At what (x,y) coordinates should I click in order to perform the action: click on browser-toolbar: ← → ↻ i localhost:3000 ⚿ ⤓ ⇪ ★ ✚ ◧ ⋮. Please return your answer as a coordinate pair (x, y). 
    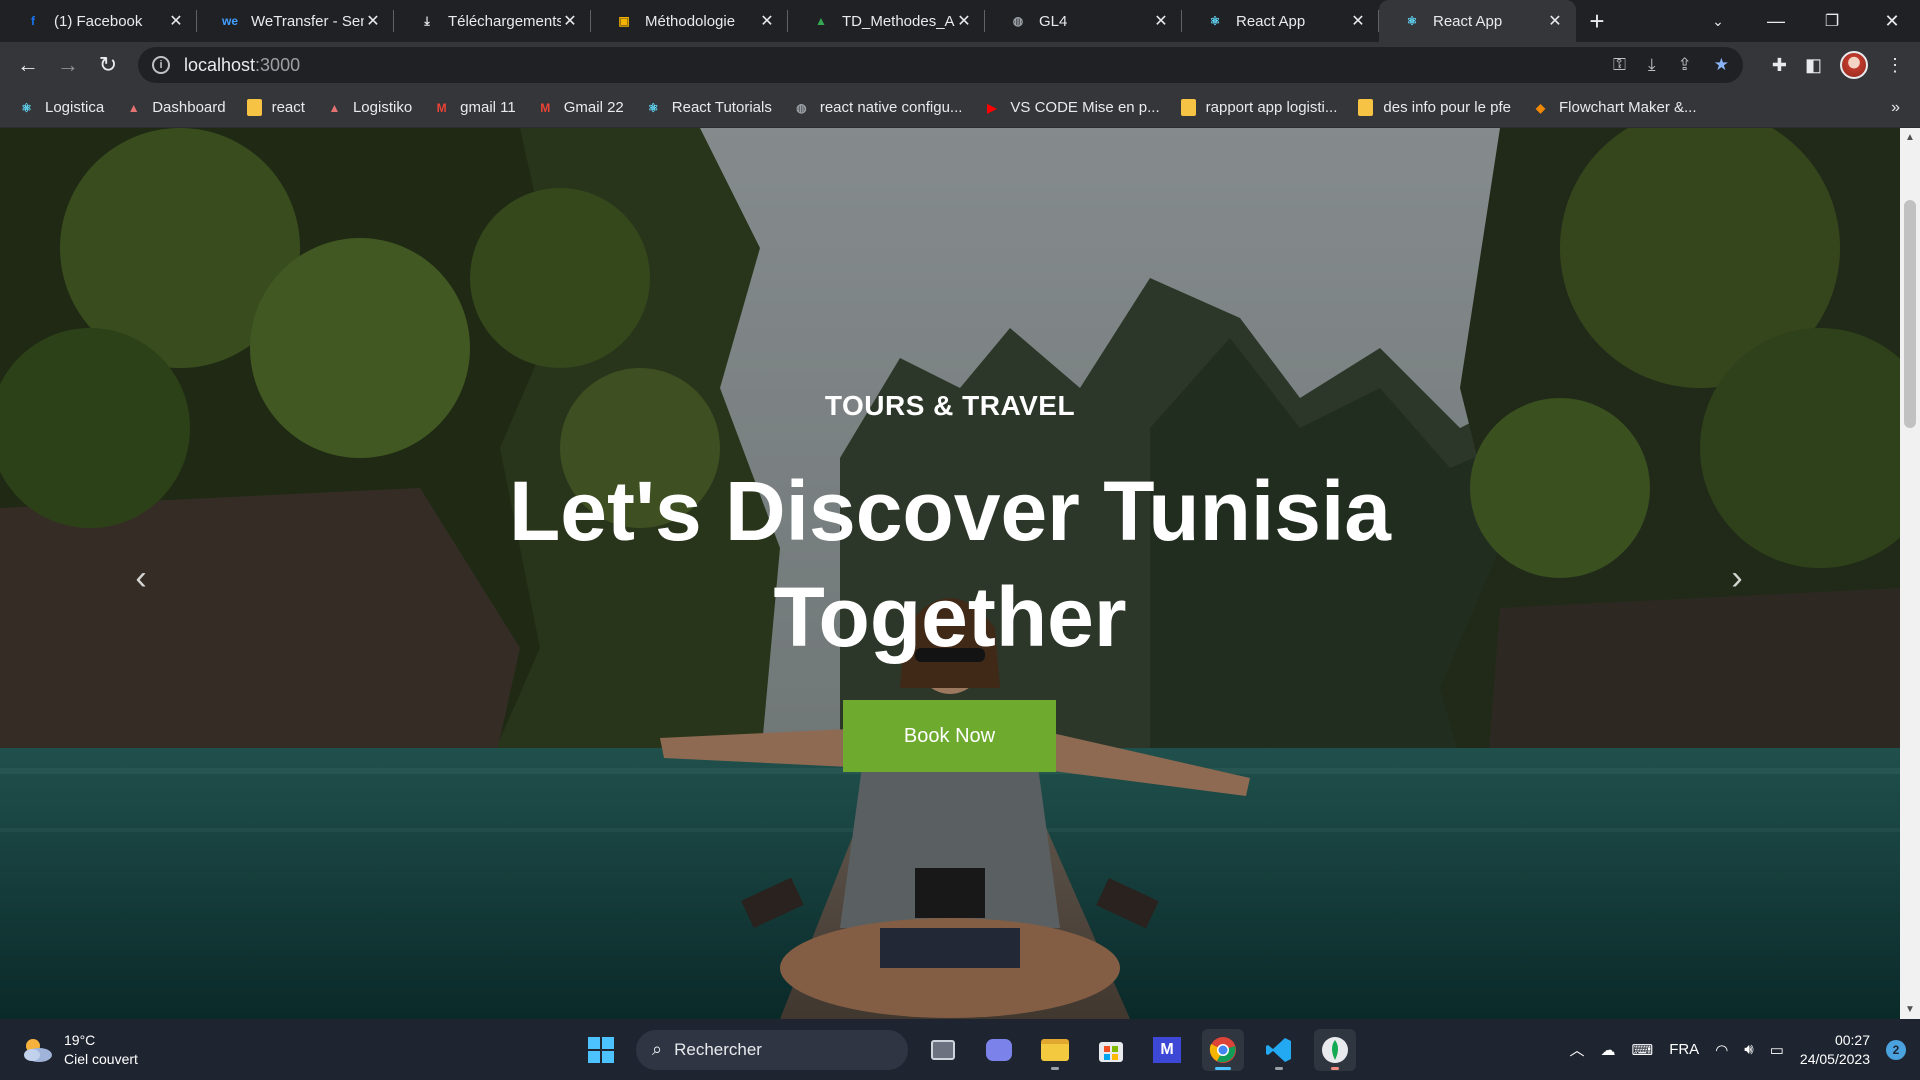
    Looking at the image, I should click on (960, 65).